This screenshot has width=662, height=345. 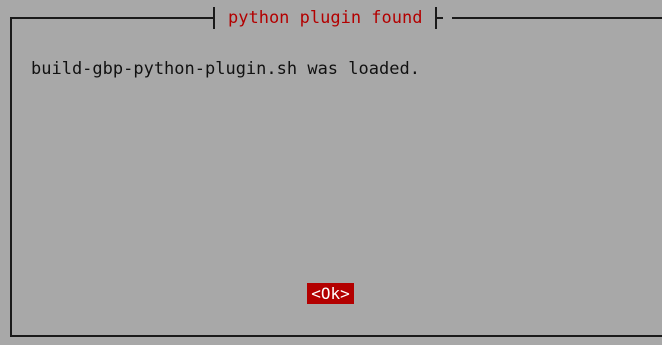 I want to click on dialog-title-bar: python plugin found, so click(x=325, y=18).